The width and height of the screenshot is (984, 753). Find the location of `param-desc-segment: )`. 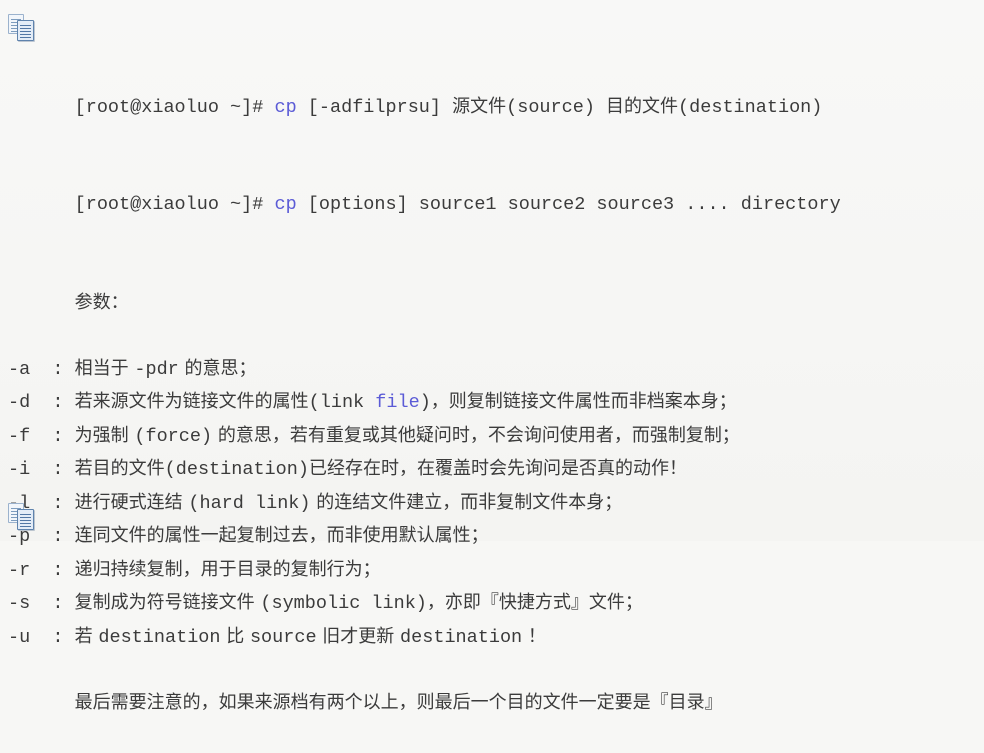

param-desc-segment: ) is located at coordinates (425, 402).